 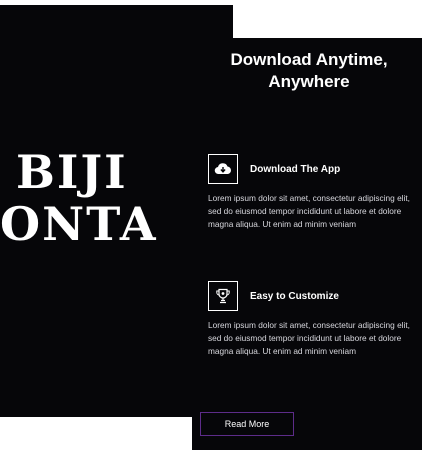 What do you see at coordinates (309, 70) in the screenshot?
I see `section-title: Download Anytime, Anywhere` at bounding box center [309, 70].